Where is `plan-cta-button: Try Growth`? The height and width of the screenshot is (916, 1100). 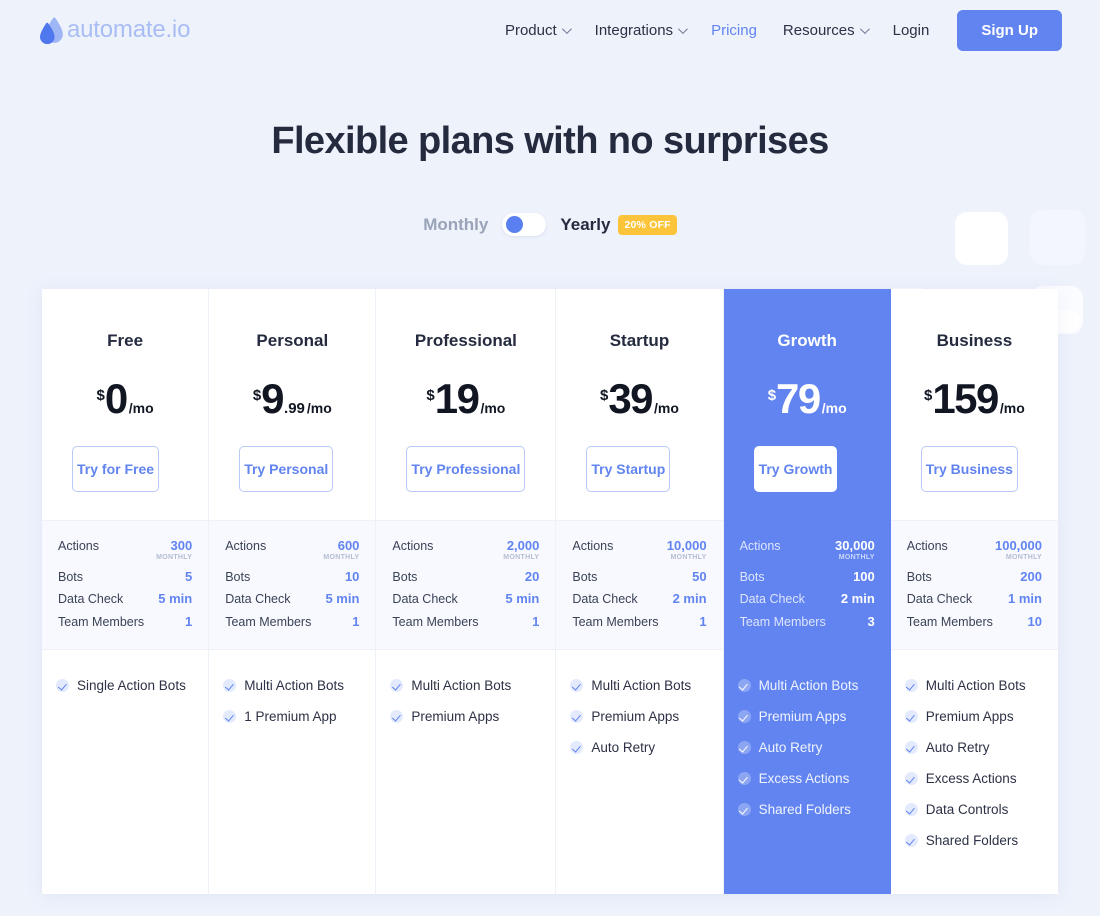
plan-cta-button: Try Growth is located at coordinates (795, 469).